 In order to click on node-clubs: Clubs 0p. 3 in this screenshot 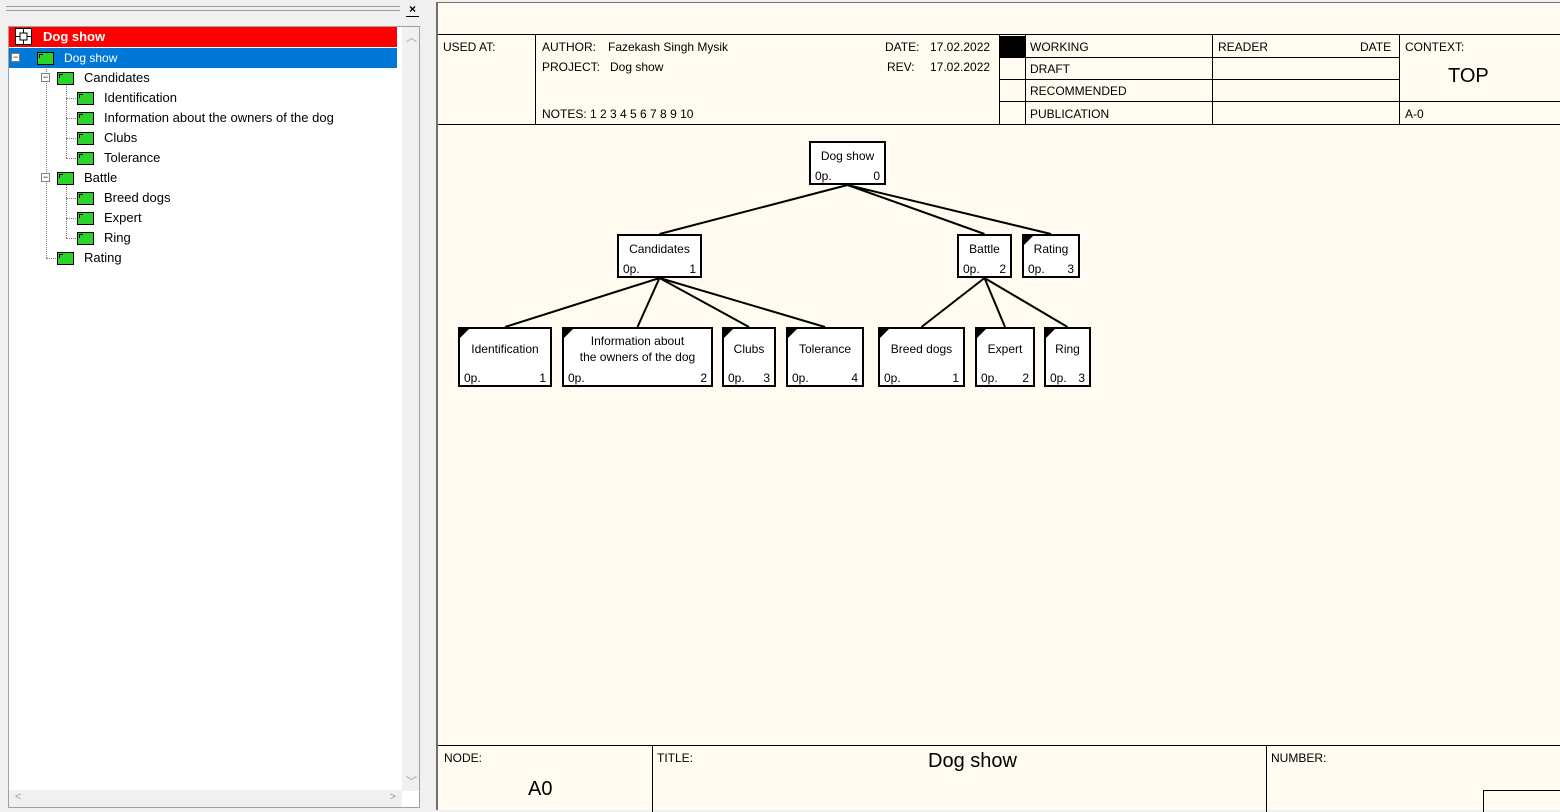, I will do `click(749, 357)`.